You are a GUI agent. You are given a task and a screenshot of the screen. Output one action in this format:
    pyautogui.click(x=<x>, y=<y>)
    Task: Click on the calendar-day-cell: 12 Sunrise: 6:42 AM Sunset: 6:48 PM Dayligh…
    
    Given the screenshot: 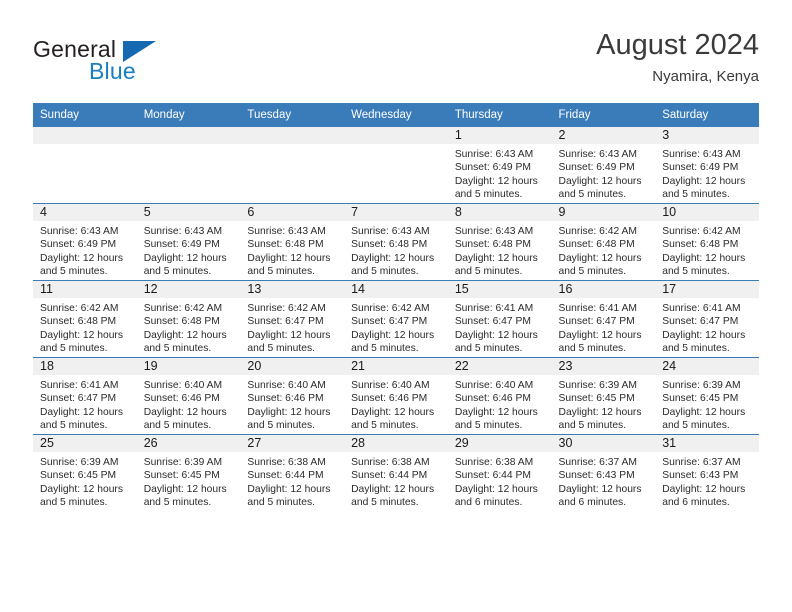 What is the action you would take?
    pyautogui.click(x=188, y=319)
    